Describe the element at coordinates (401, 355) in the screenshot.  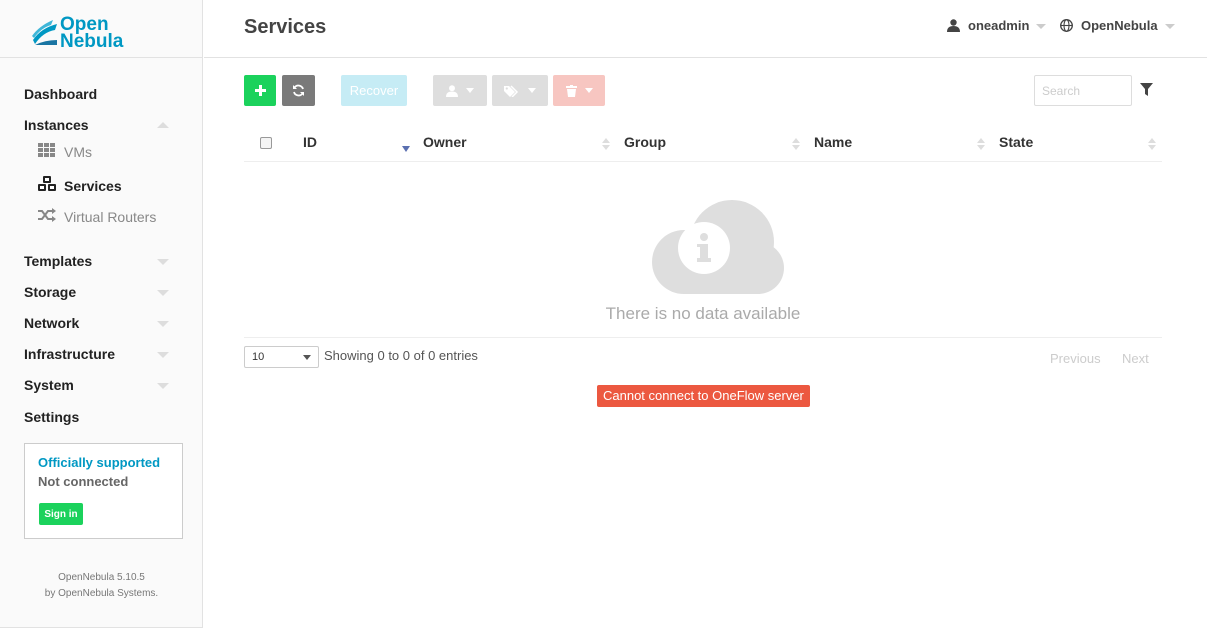
I see `table-info: Showing 0 to 0 of 0 entries` at that location.